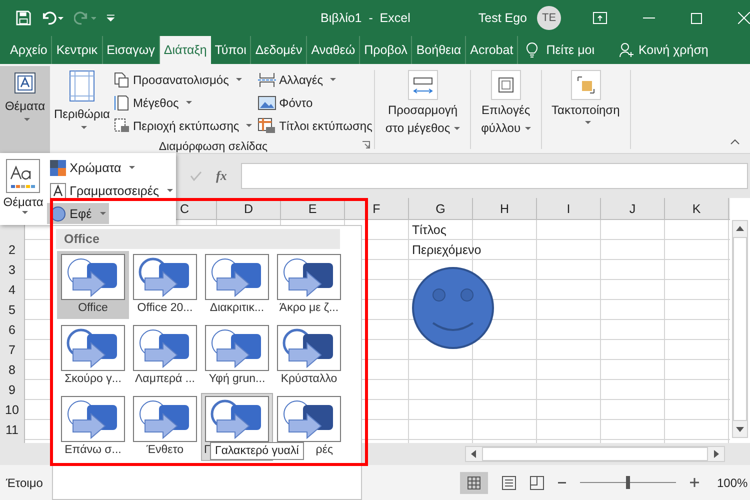  What do you see at coordinates (25, 483) in the screenshot?
I see `status-text: Έτοιμο` at bounding box center [25, 483].